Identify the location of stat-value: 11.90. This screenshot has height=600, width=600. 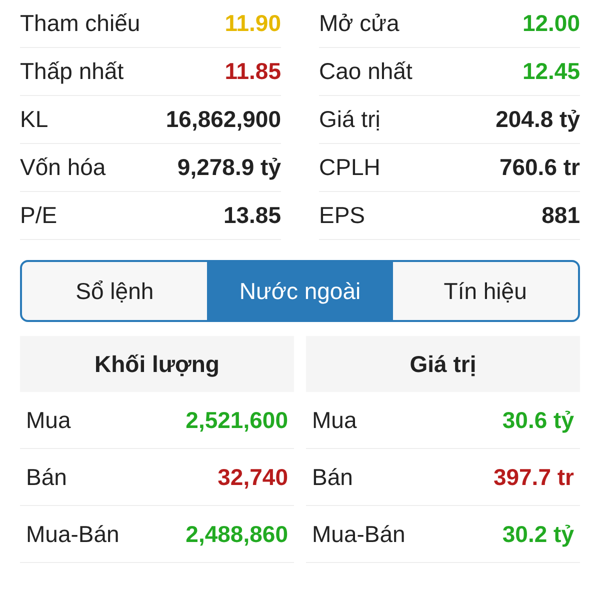
(252, 23).